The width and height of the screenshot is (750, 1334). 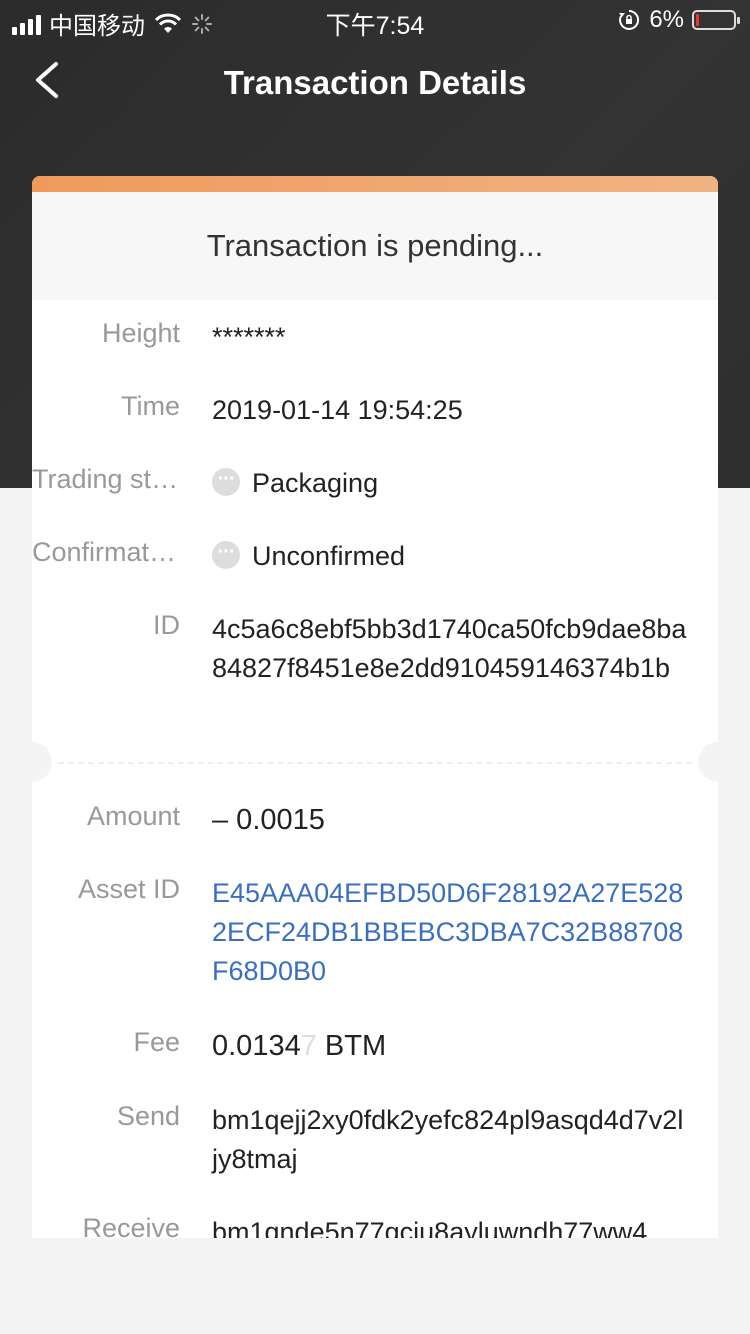 I want to click on card-notch-left, so click(x=42, y=762).